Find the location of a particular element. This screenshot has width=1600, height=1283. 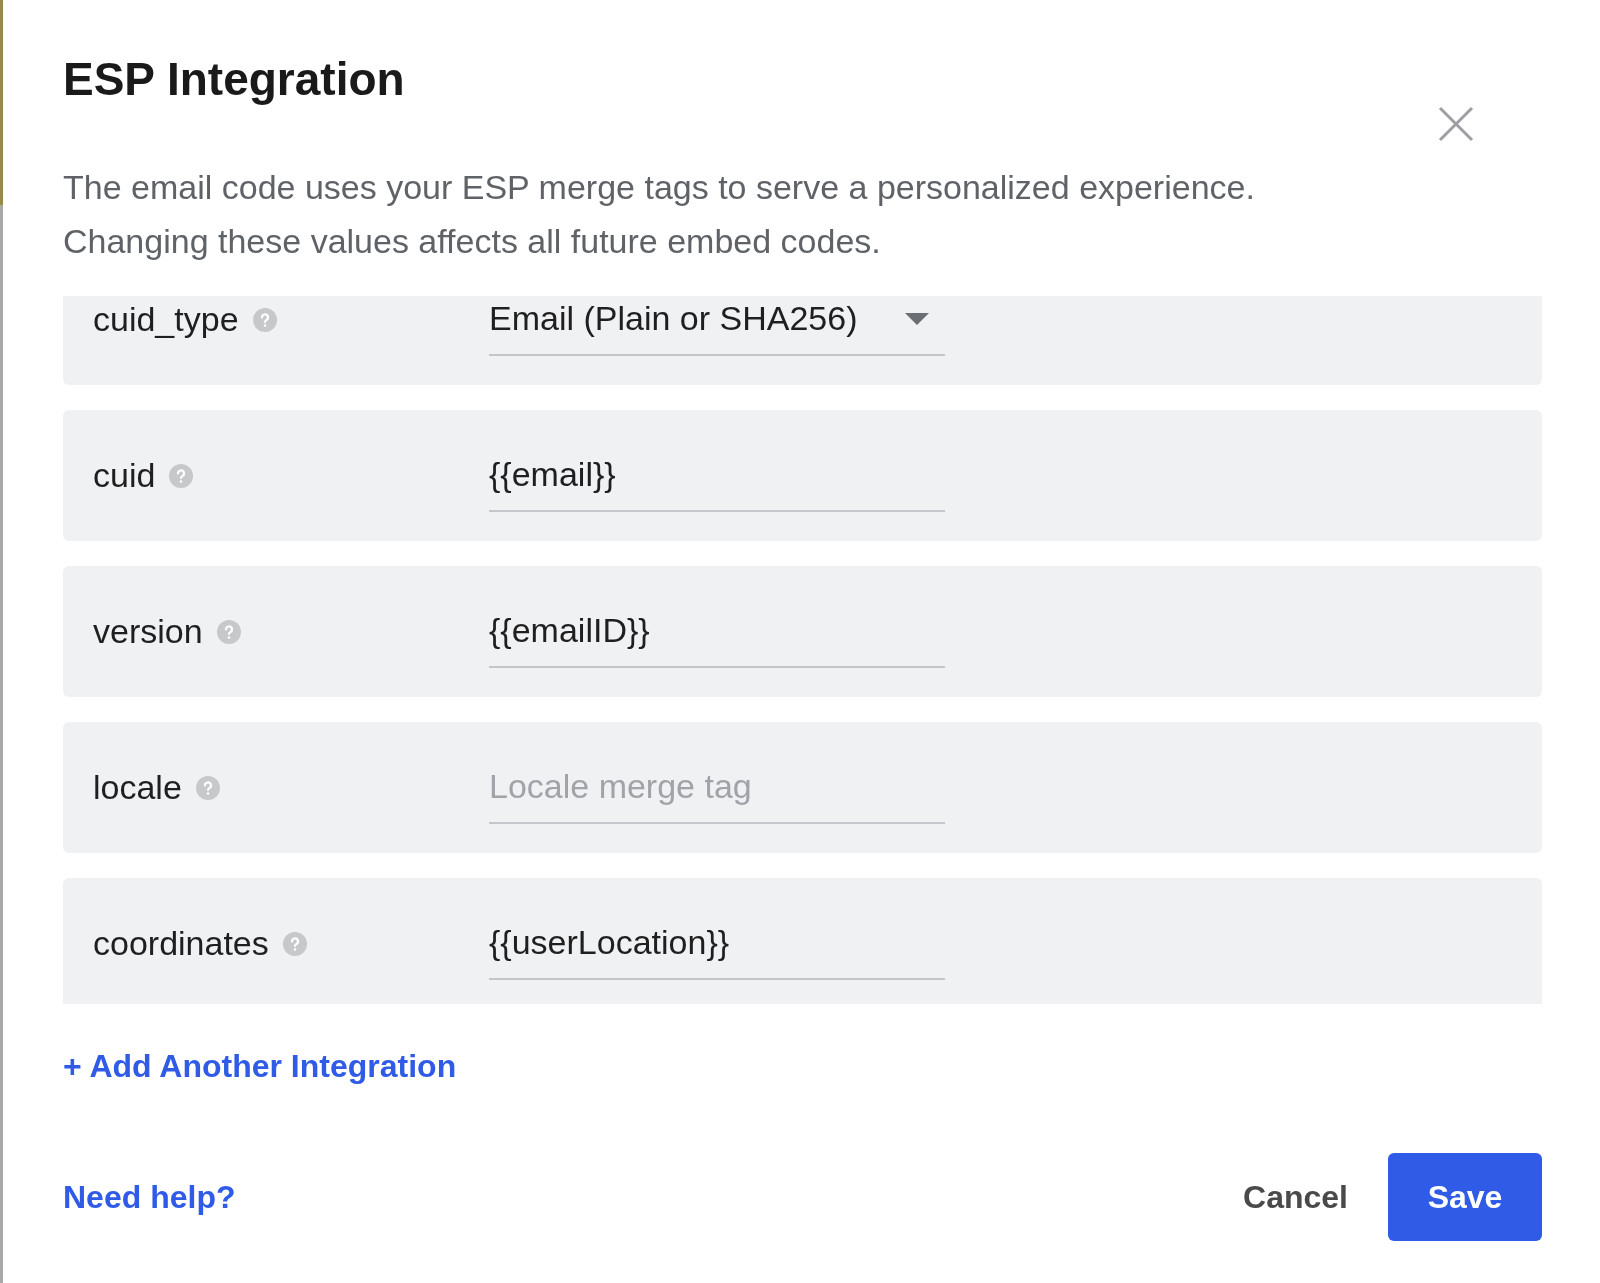

cancel-button: Cancel is located at coordinates (1295, 1197).